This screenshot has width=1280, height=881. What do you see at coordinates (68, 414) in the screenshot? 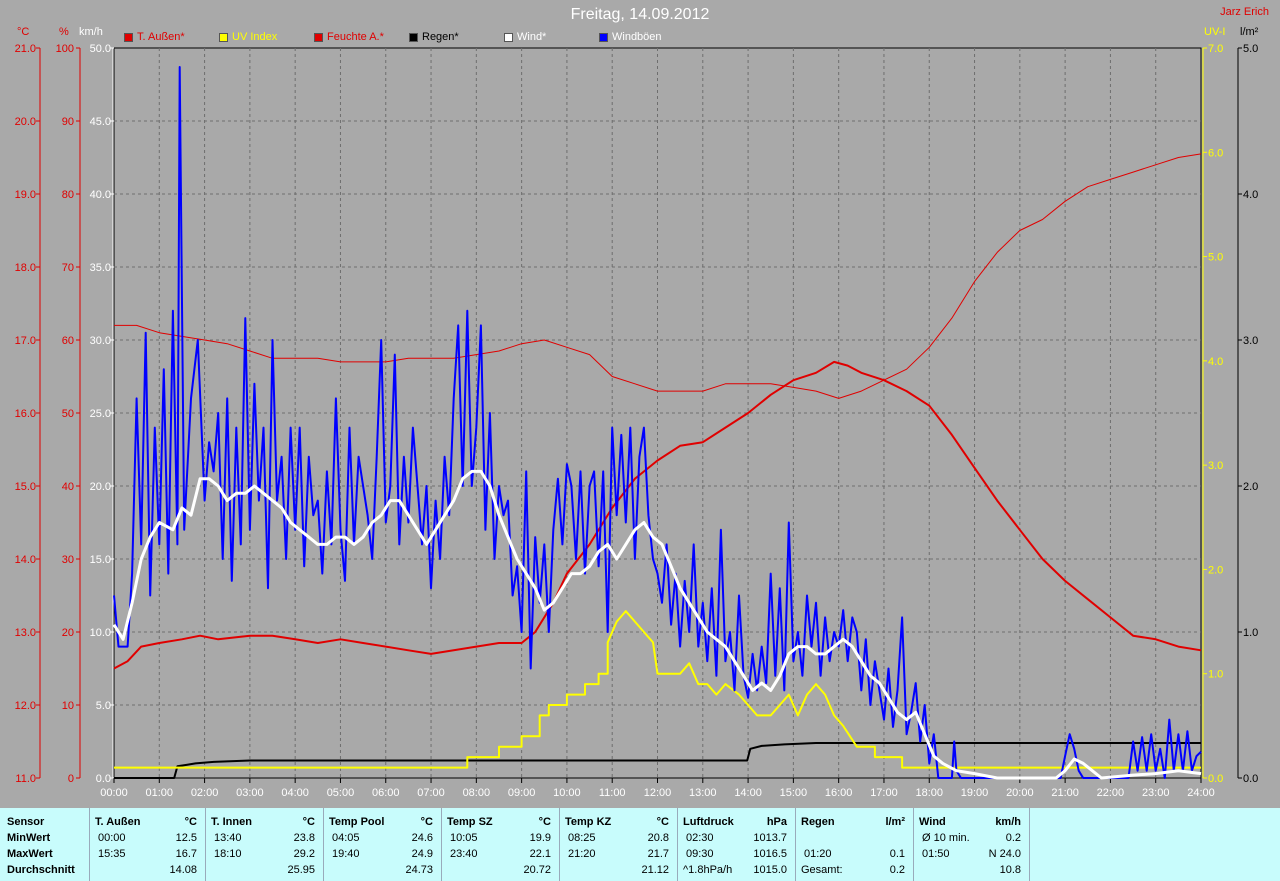
I see `humidity-tick-label: 50` at bounding box center [68, 414].